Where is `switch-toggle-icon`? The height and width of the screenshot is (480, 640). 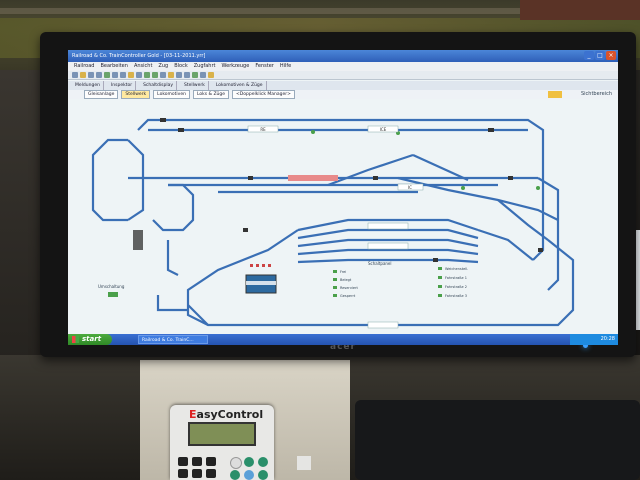
switch-toggle-icon is located at coordinates (113, 294).